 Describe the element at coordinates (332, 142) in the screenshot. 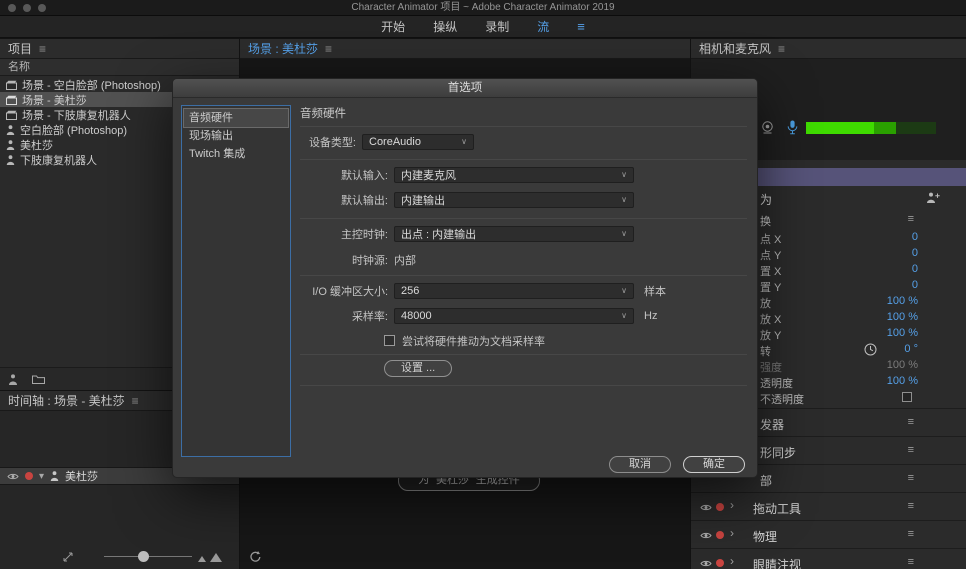

I see `device-type-label: 设备类型:` at that location.